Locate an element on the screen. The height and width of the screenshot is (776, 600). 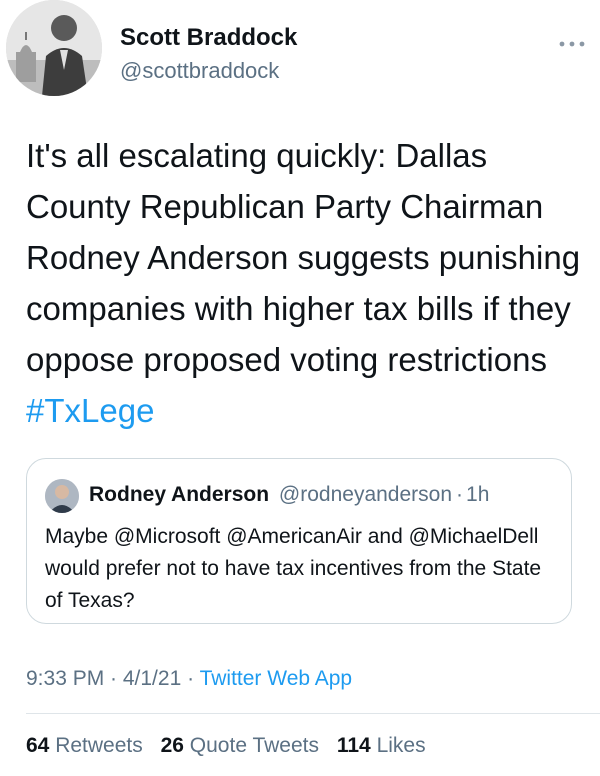
tweet-timestamp: 9:33 PM · 4/1/21 is located at coordinates (103, 678).